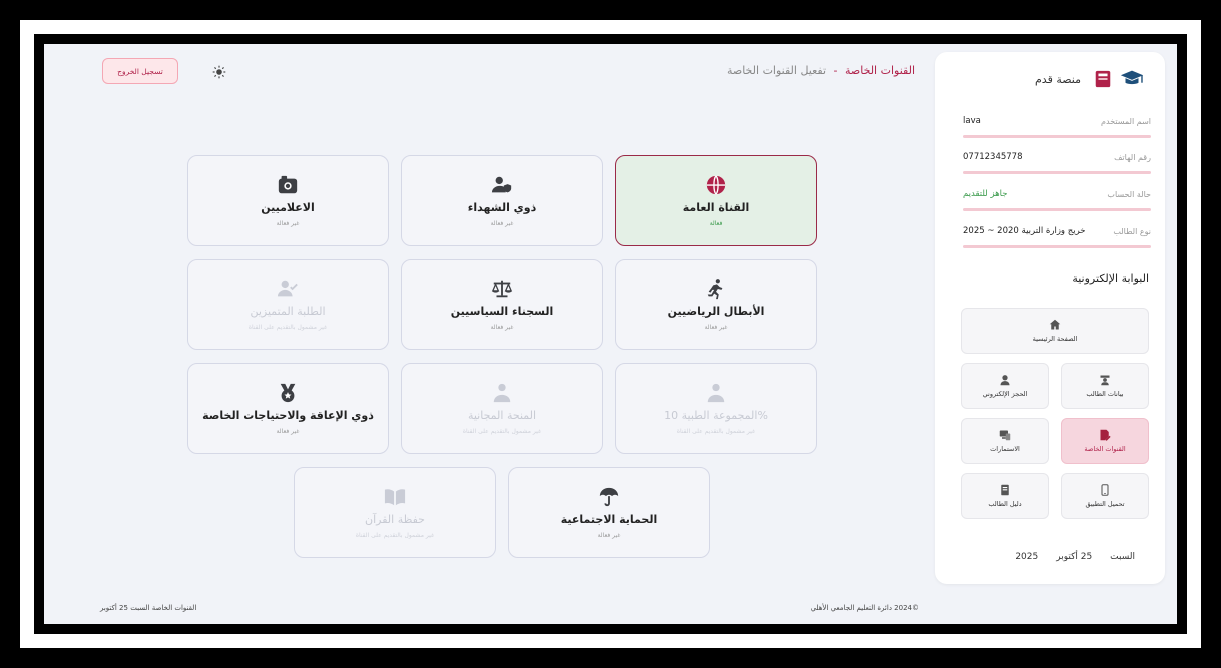 Image resolution: width=1221 pixels, height=668 pixels. Describe the element at coordinates (1105, 435) in the screenshot. I see `file-signature-icon` at that location.